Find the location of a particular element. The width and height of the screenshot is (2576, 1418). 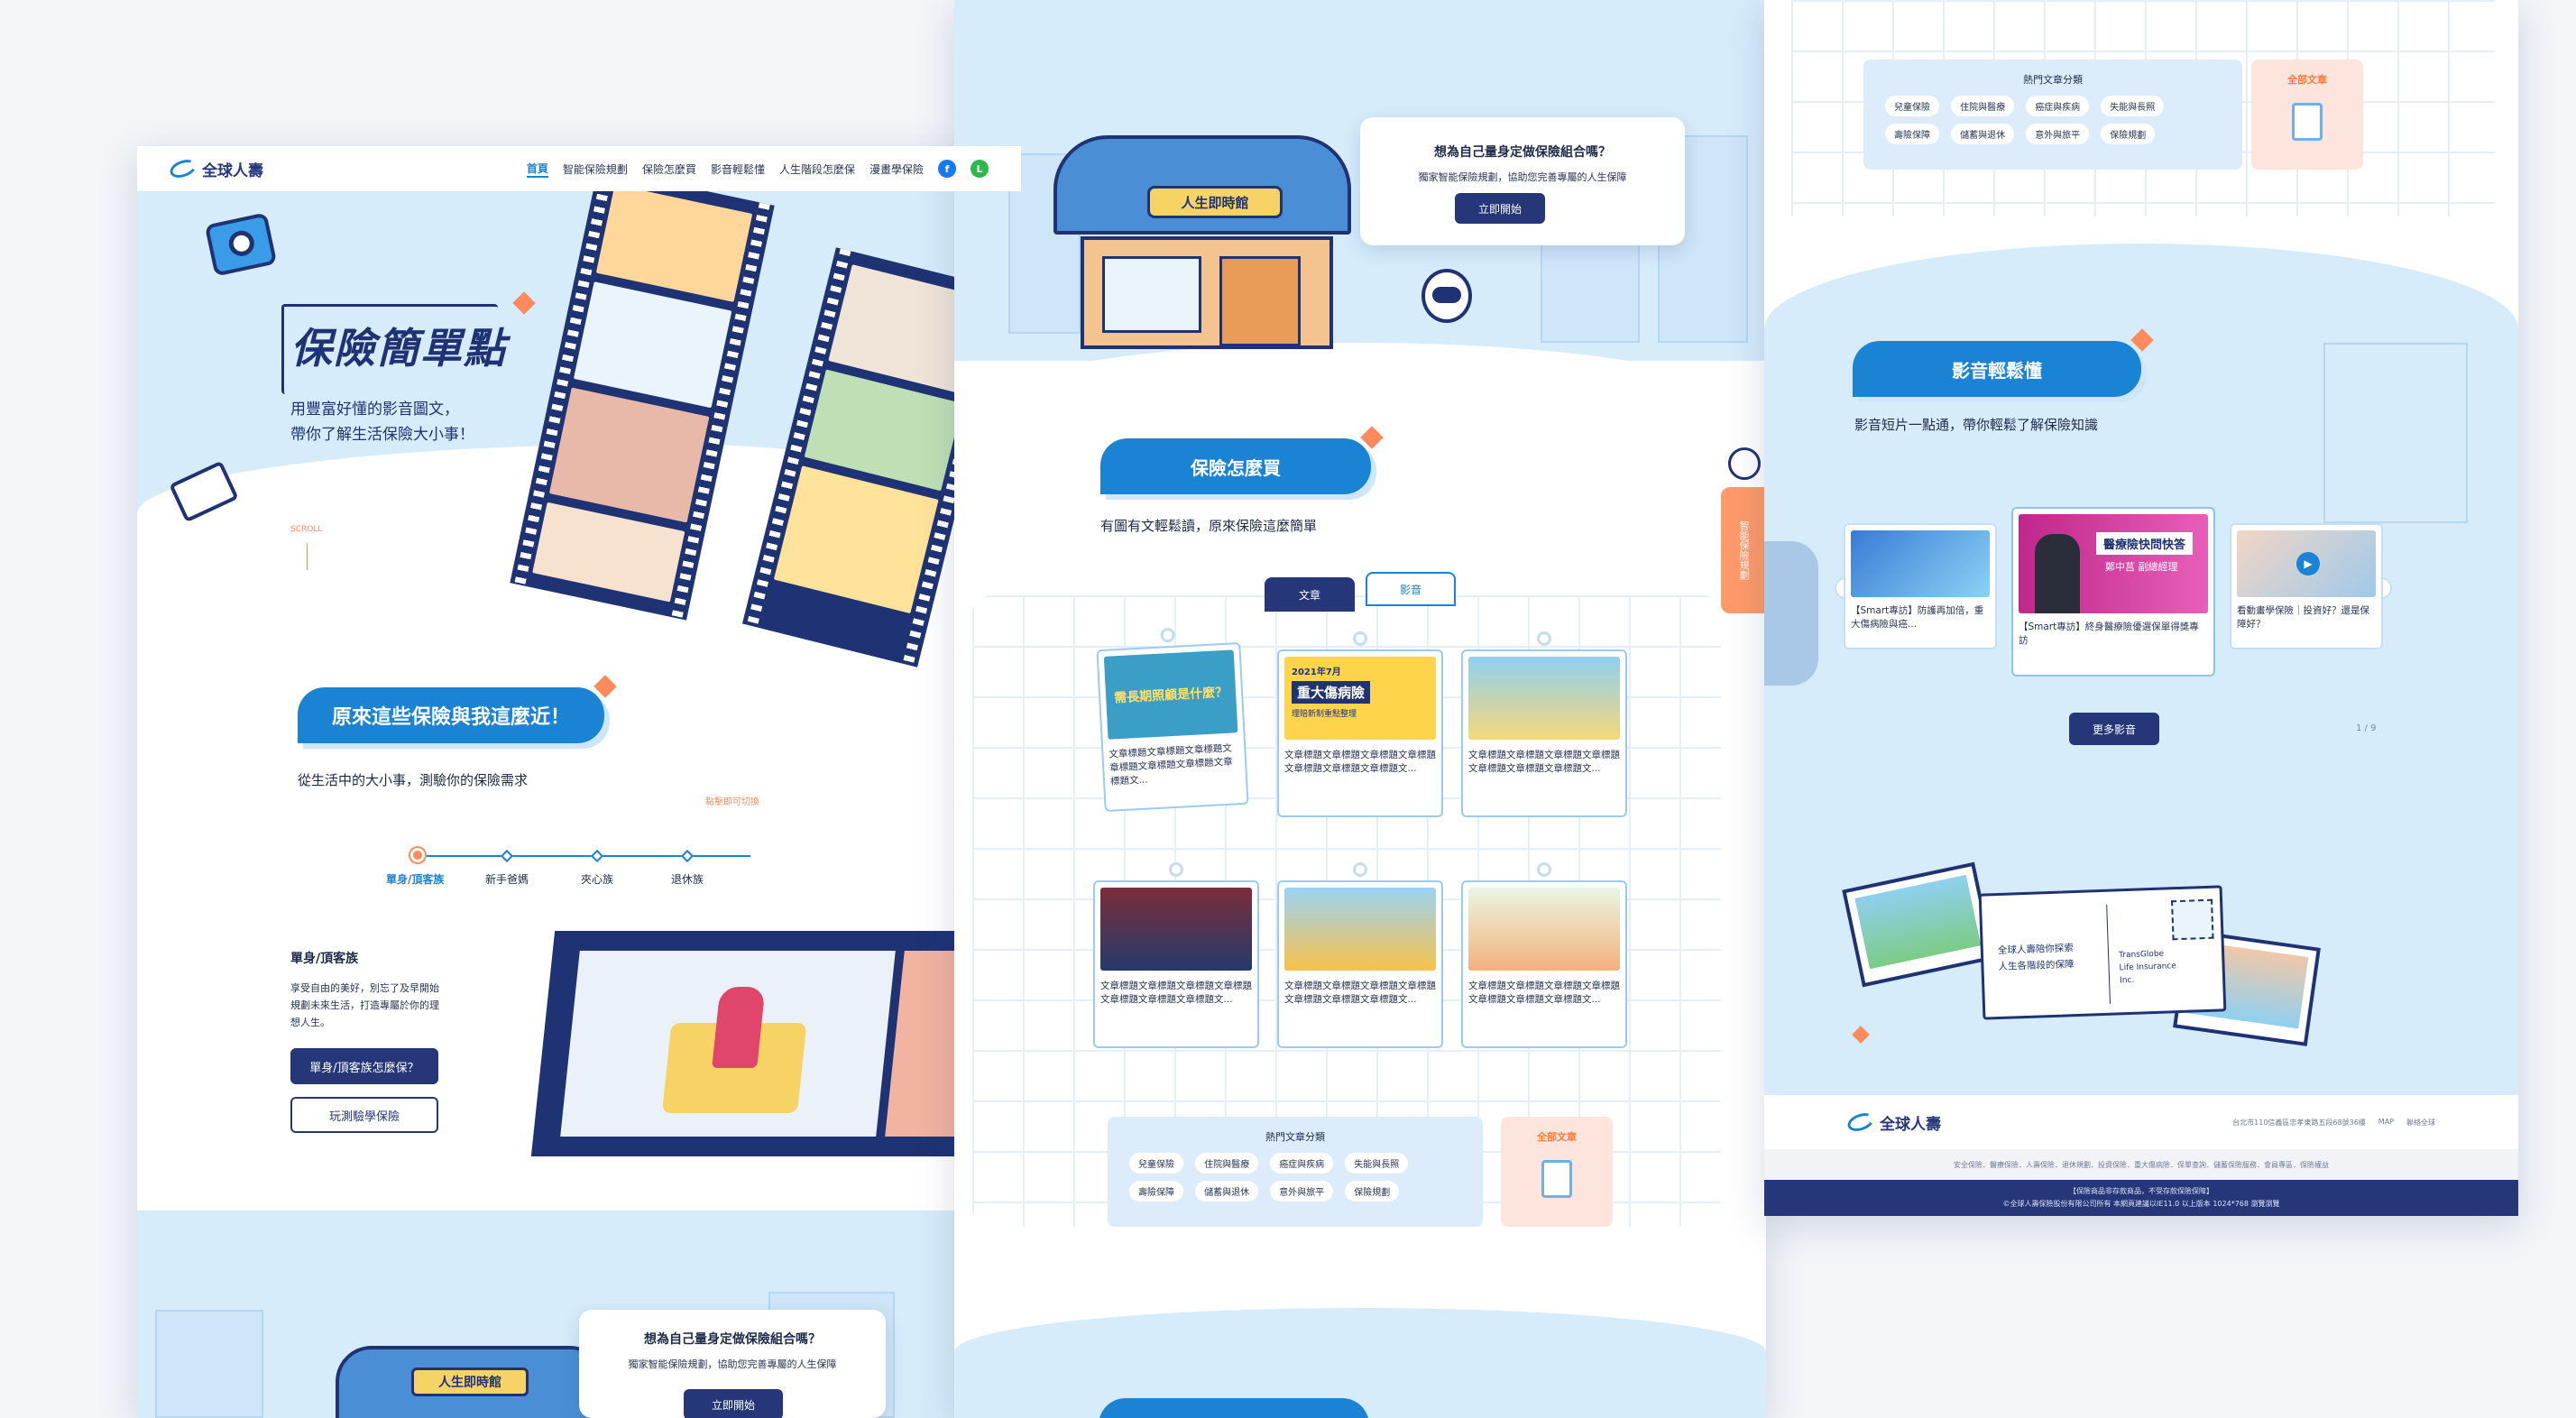

next-heading-edge is located at coordinates (1234, 1408).